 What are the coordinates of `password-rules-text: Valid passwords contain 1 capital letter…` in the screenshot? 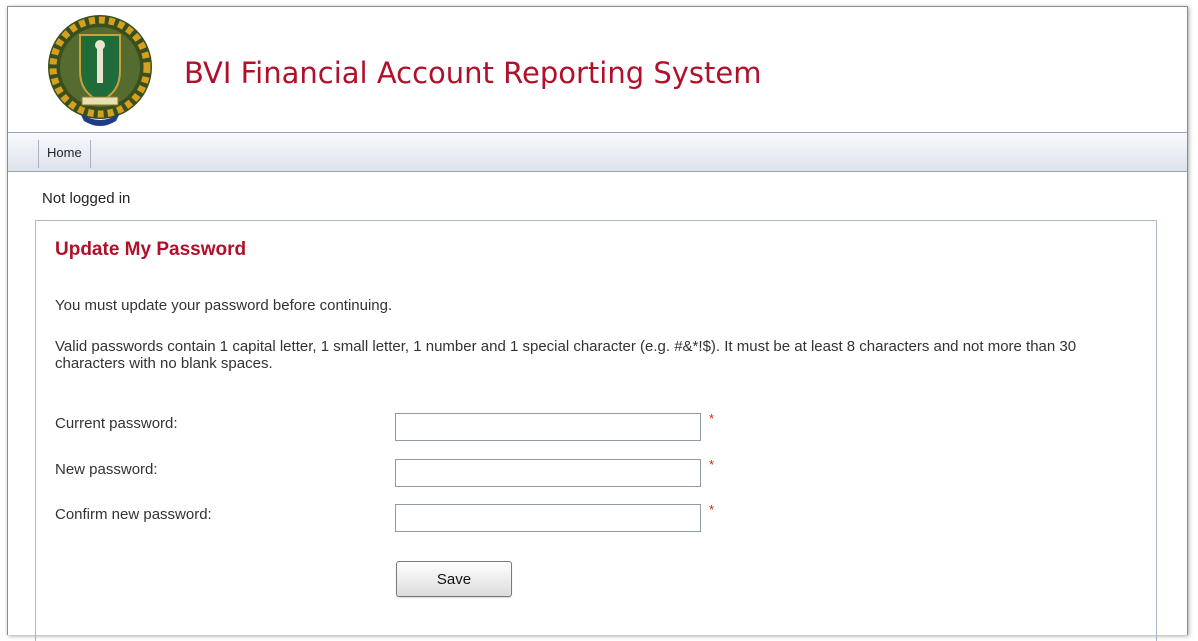 It's located at (566, 355).